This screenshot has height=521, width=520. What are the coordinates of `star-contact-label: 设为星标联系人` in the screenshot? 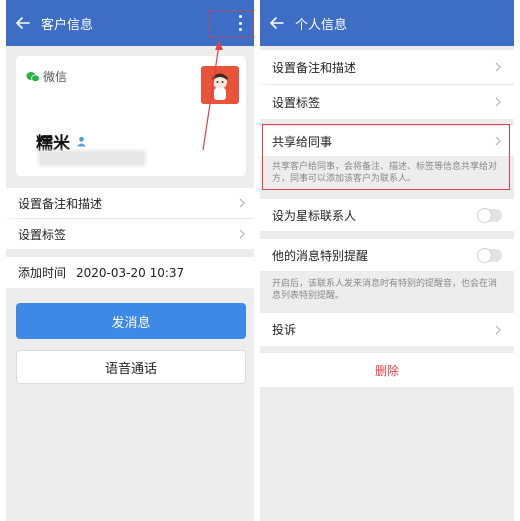 It's located at (314, 215).